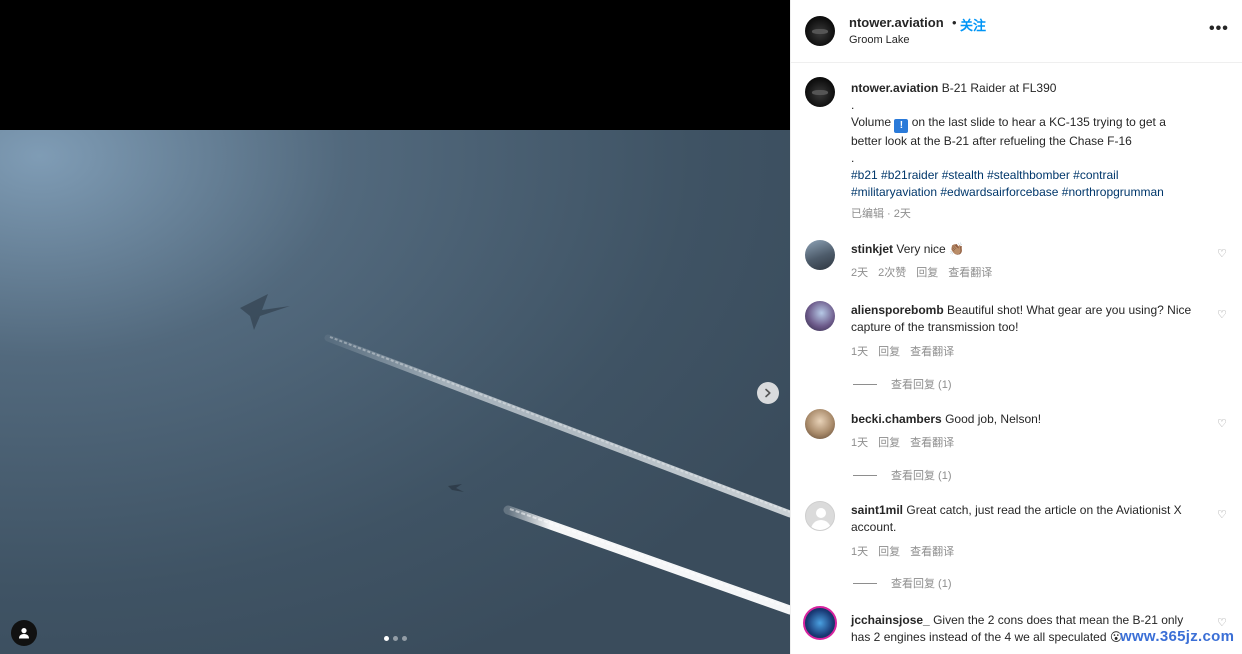 This screenshot has height=654, width=1242. I want to click on user-tag-icon, so click(24, 633).